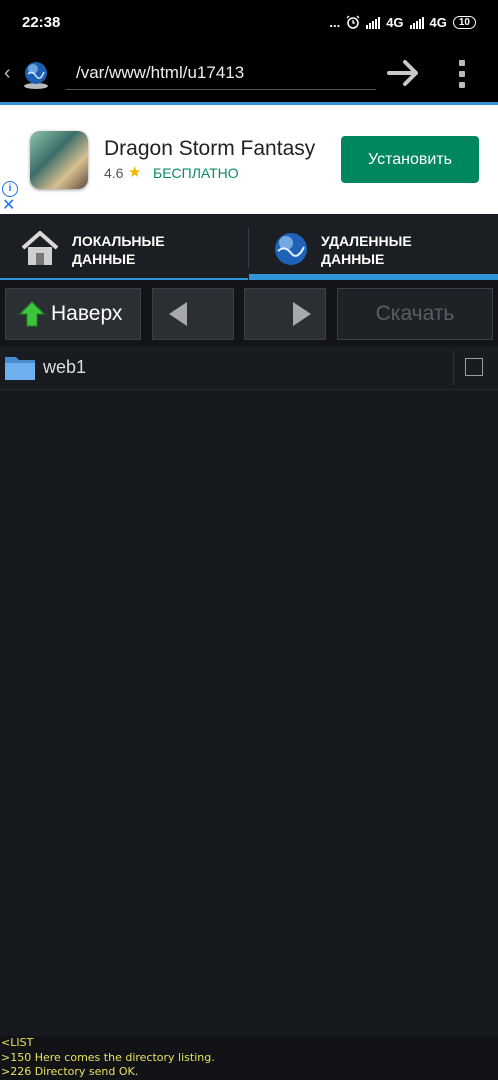 This screenshot has height=1080, width=498. I want to click on ad-price: БЕСПЛАТНО, so click(196, 173).